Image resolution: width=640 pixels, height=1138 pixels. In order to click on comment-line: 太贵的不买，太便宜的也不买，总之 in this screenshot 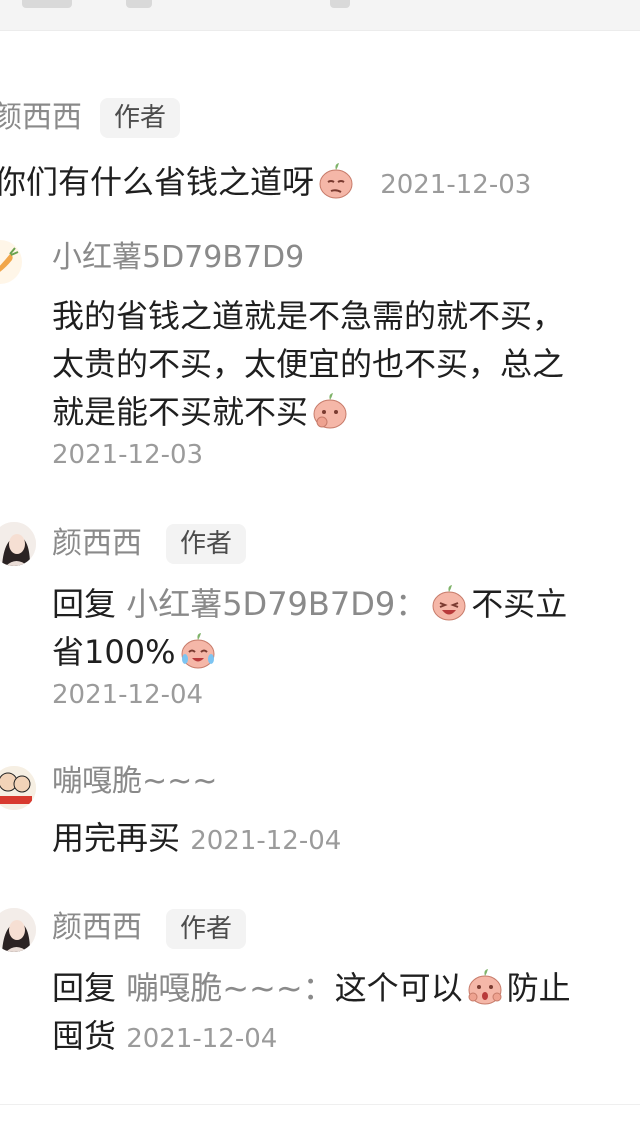, I will do `click(308, 364)`.